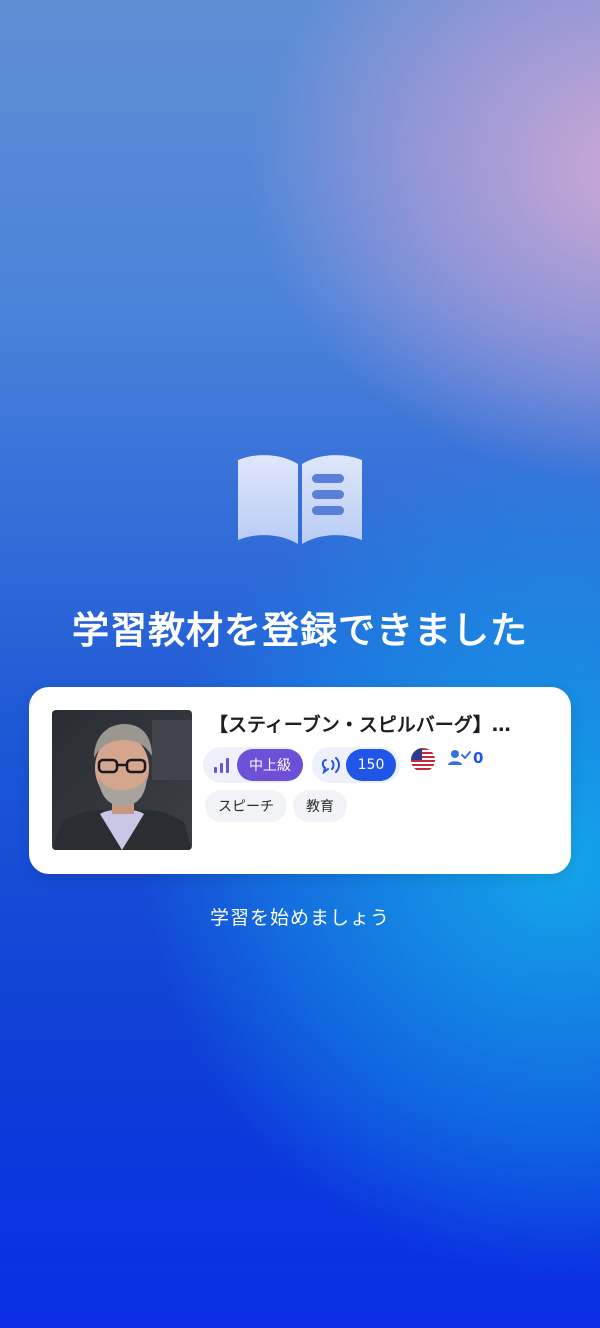 The width and height of the screenshot is (600, 1328). What do you see at coordinates (270, 765) in the screenshot?
I see `level-value: 中上級` at bounding box center [270, 765].